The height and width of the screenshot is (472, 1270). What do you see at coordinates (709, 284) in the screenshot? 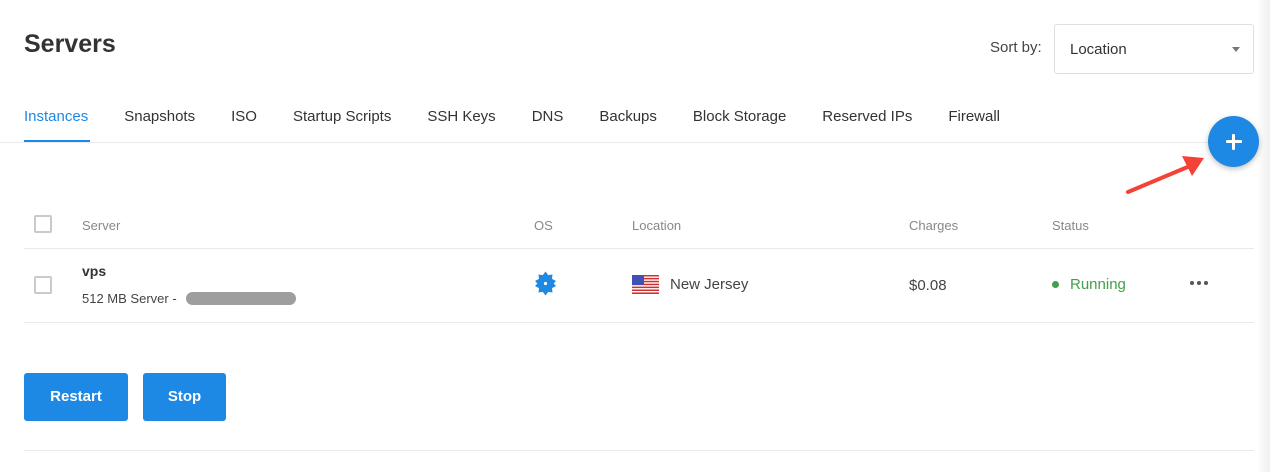
I see `server-location: New Jersey` at bounding box center [709, 284].